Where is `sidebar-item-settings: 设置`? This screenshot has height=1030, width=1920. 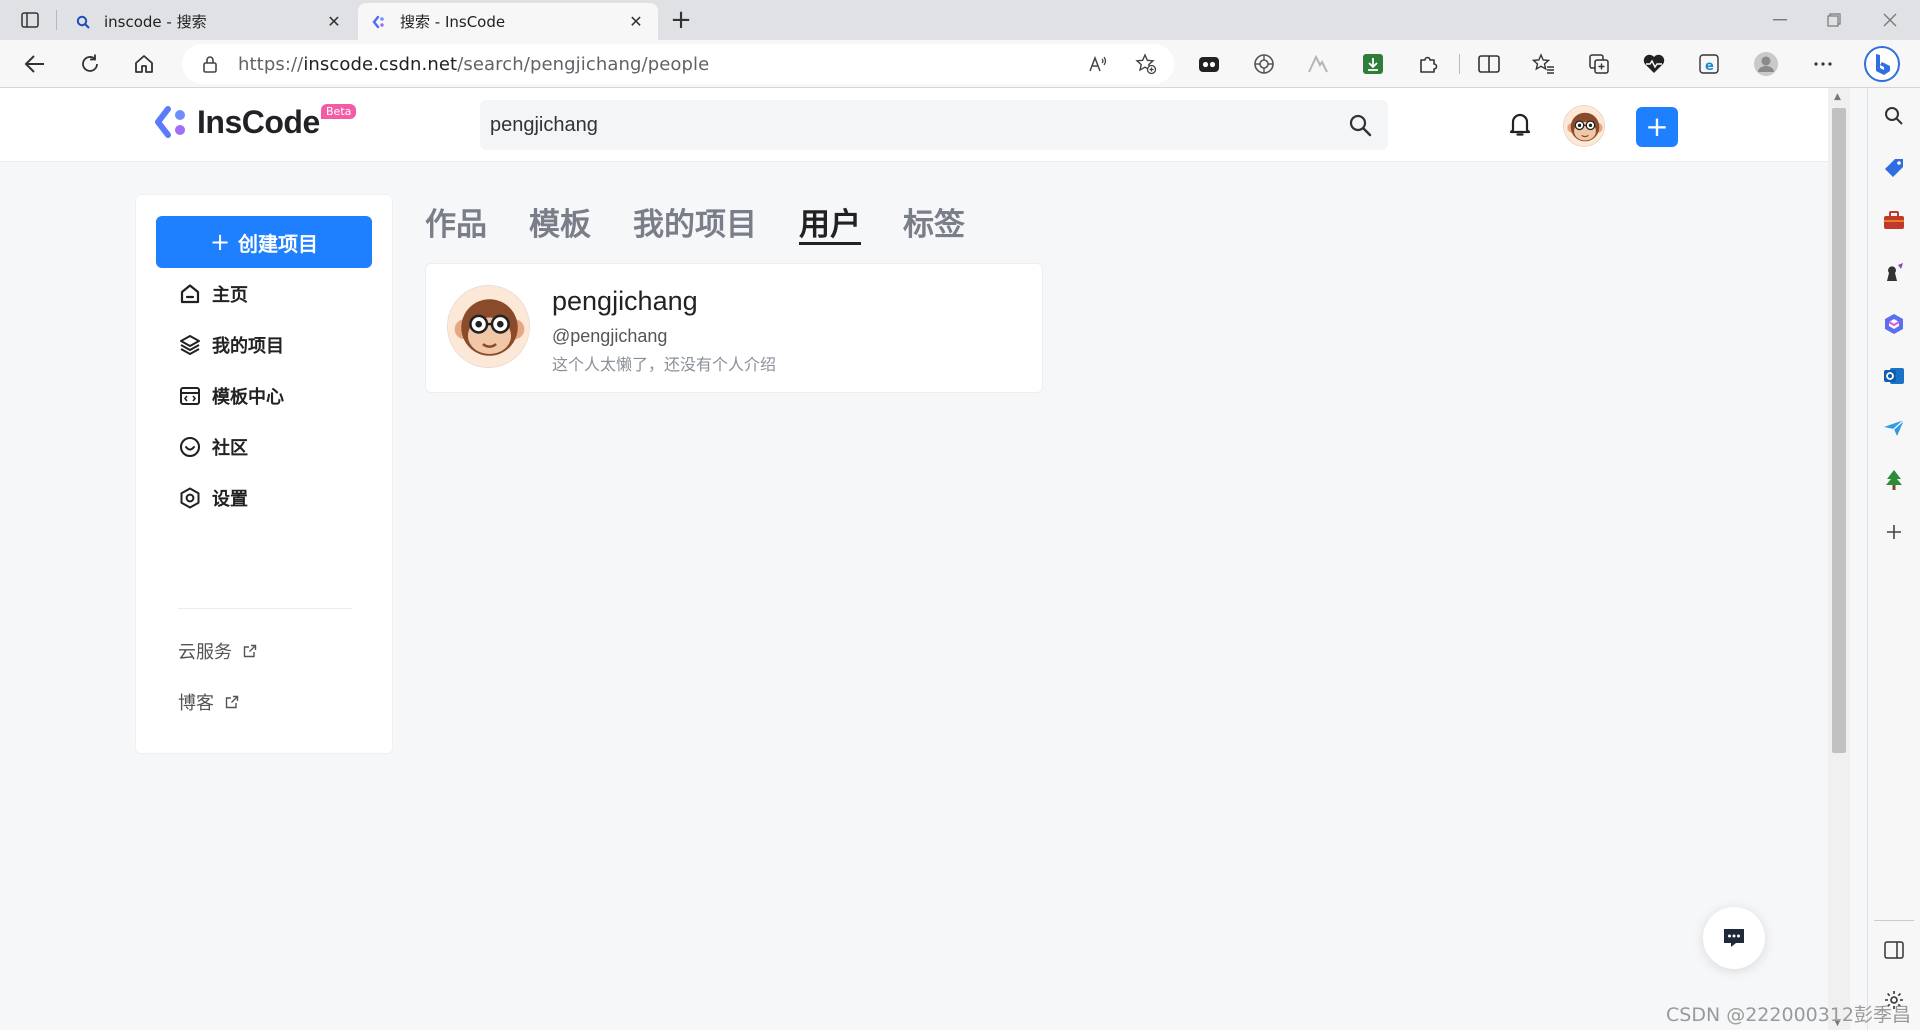 sidebar-item-settings: 设置 is located at coordinates (213, 498).